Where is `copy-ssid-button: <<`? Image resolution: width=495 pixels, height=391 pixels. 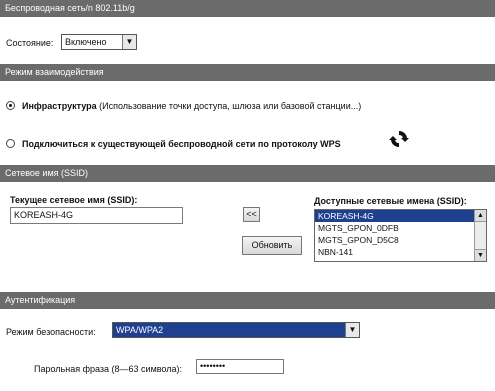 copy-ssid-button: << is located at coordinates (251, 214).